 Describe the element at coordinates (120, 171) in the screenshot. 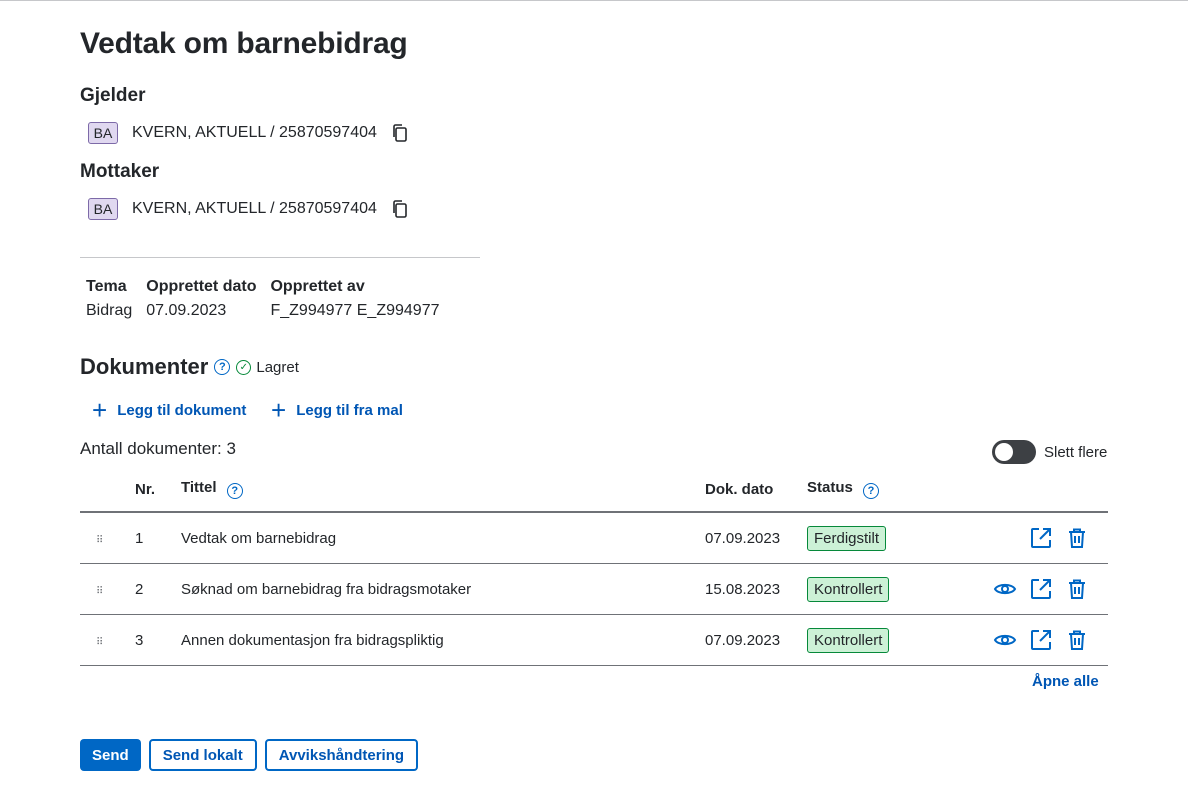

I see `mottaker-label: Mottaker` at that location.